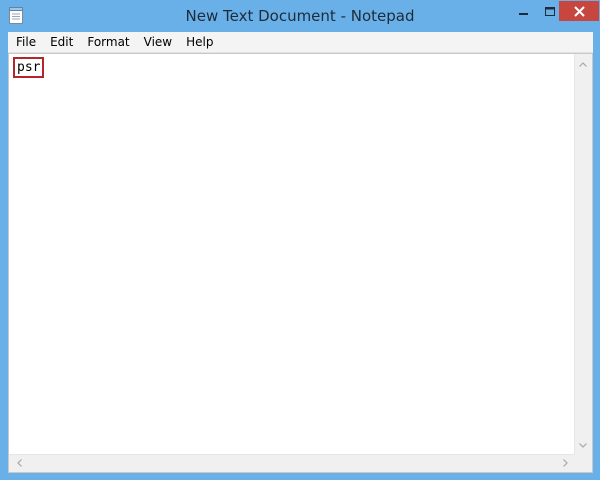 The height and width of the screenshot is (480, 600). I want to click on chevron-right-icon, so click(565, 463).